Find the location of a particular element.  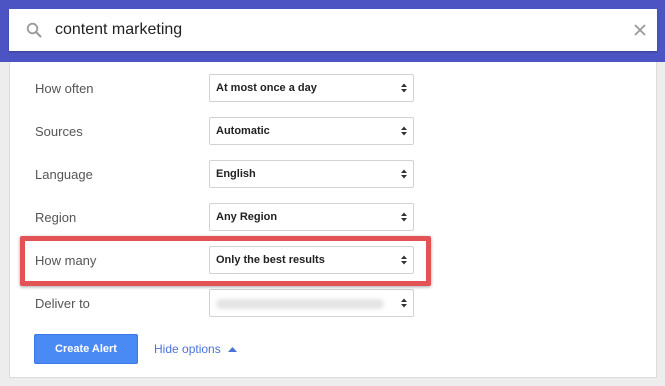

deliver-to-select is located at coordinates (311, 303).